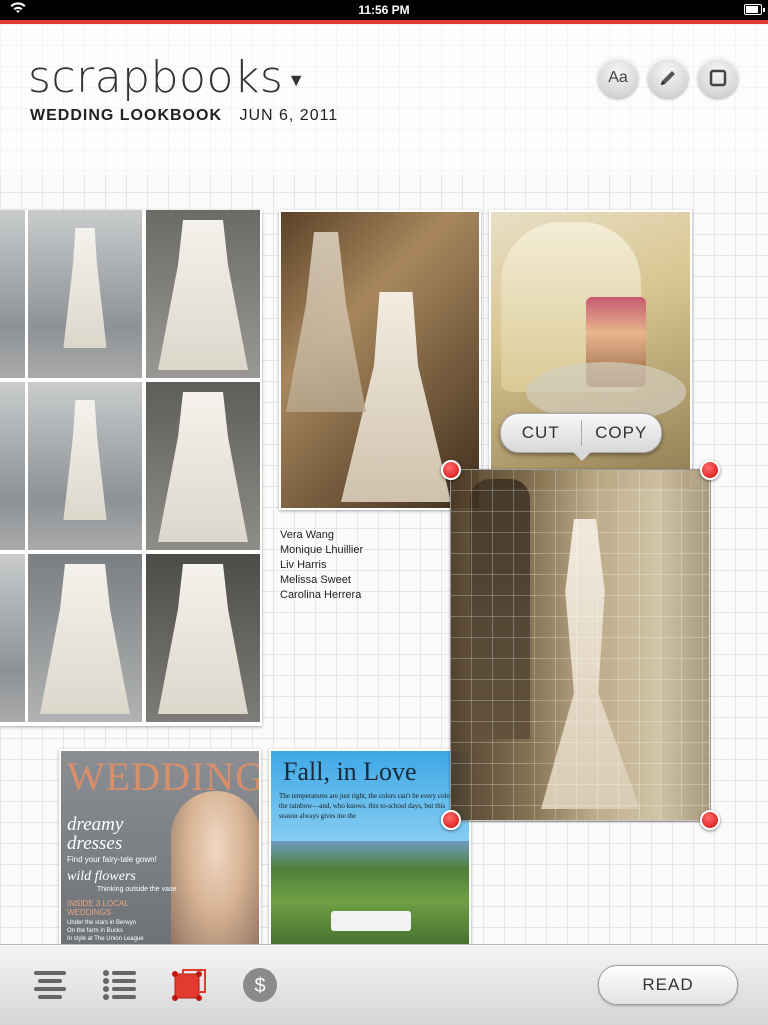 The image size is (768, 1025). I want to click on magazine-feature: wild flowers, so click(101, 876).